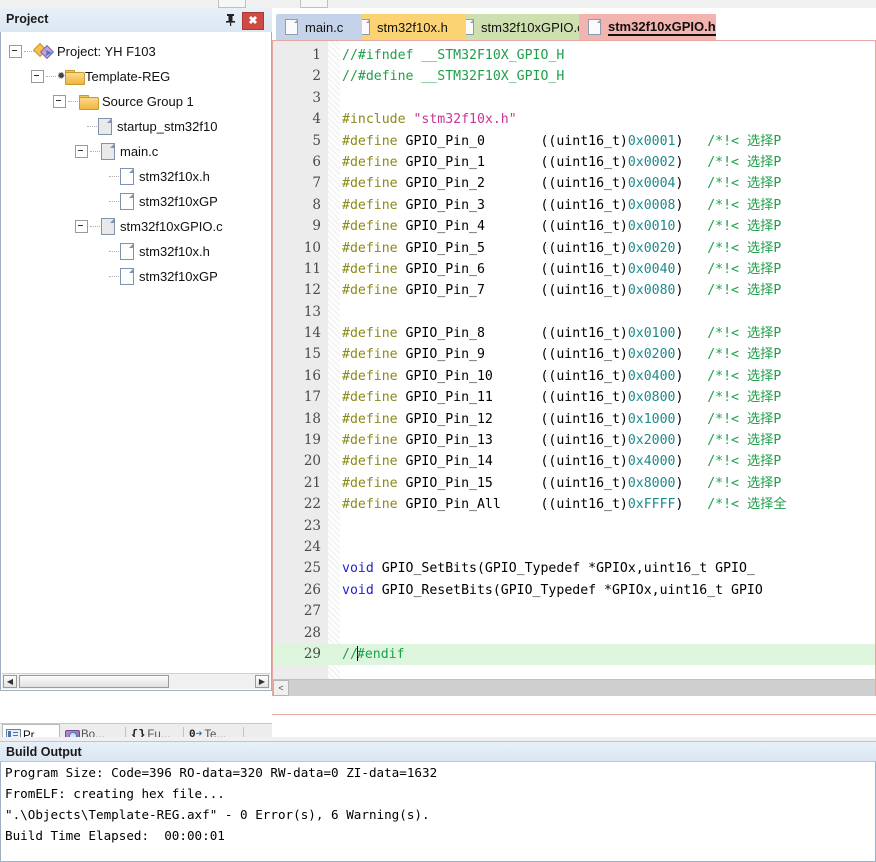 This screenshot has width=876, height=862. Describe the element at coordinates (350, 654) in the screenshot. I see `code-token: //` at that location.